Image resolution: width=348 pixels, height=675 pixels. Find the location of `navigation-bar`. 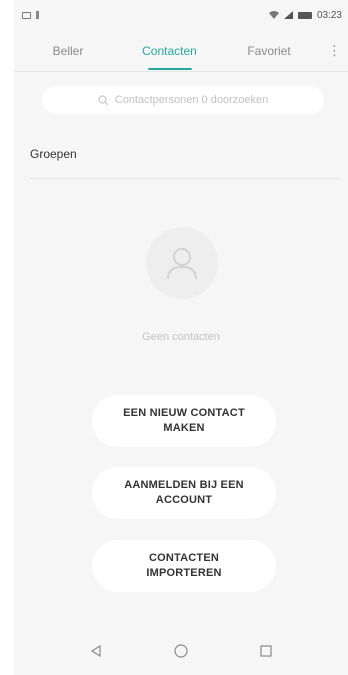

navigation-bar is located at coordinates (181, 651).